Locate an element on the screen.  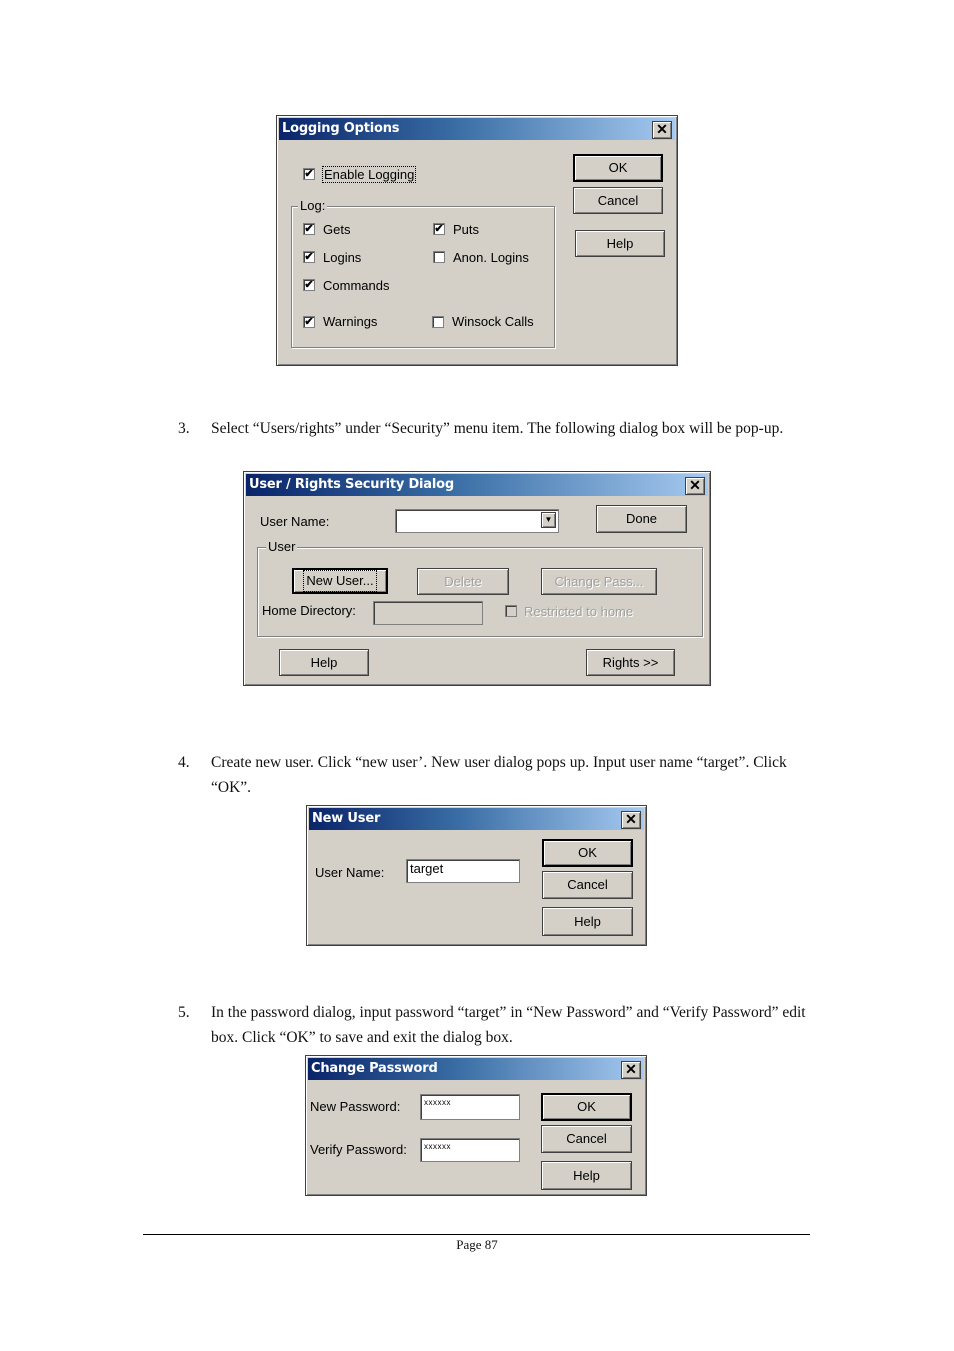
step-number: 5. is located at coordinates (184, 1012).